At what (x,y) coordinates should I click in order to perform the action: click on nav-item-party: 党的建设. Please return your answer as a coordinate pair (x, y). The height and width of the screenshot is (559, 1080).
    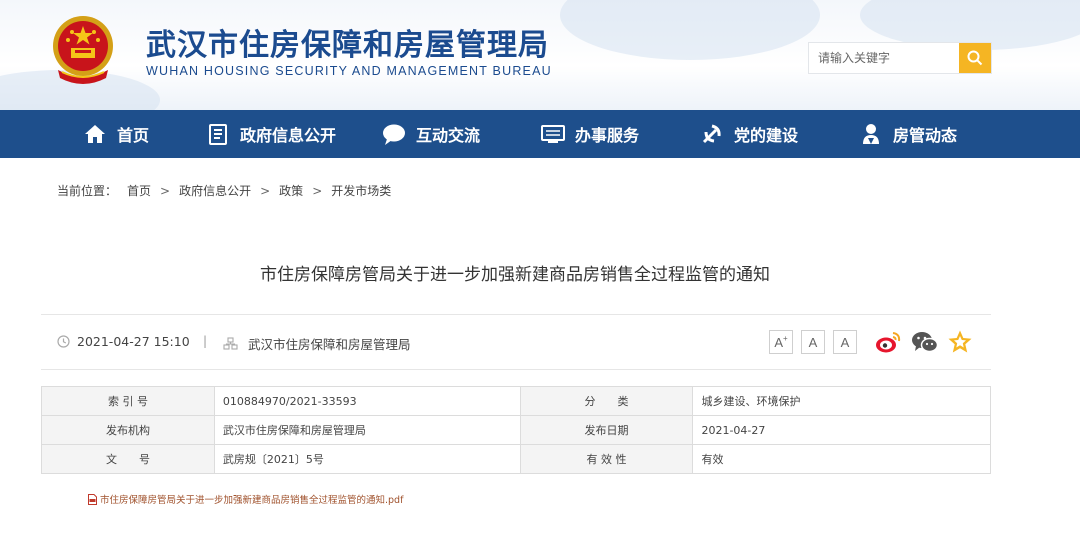
    Looking at the image, I should click on (748, 134).